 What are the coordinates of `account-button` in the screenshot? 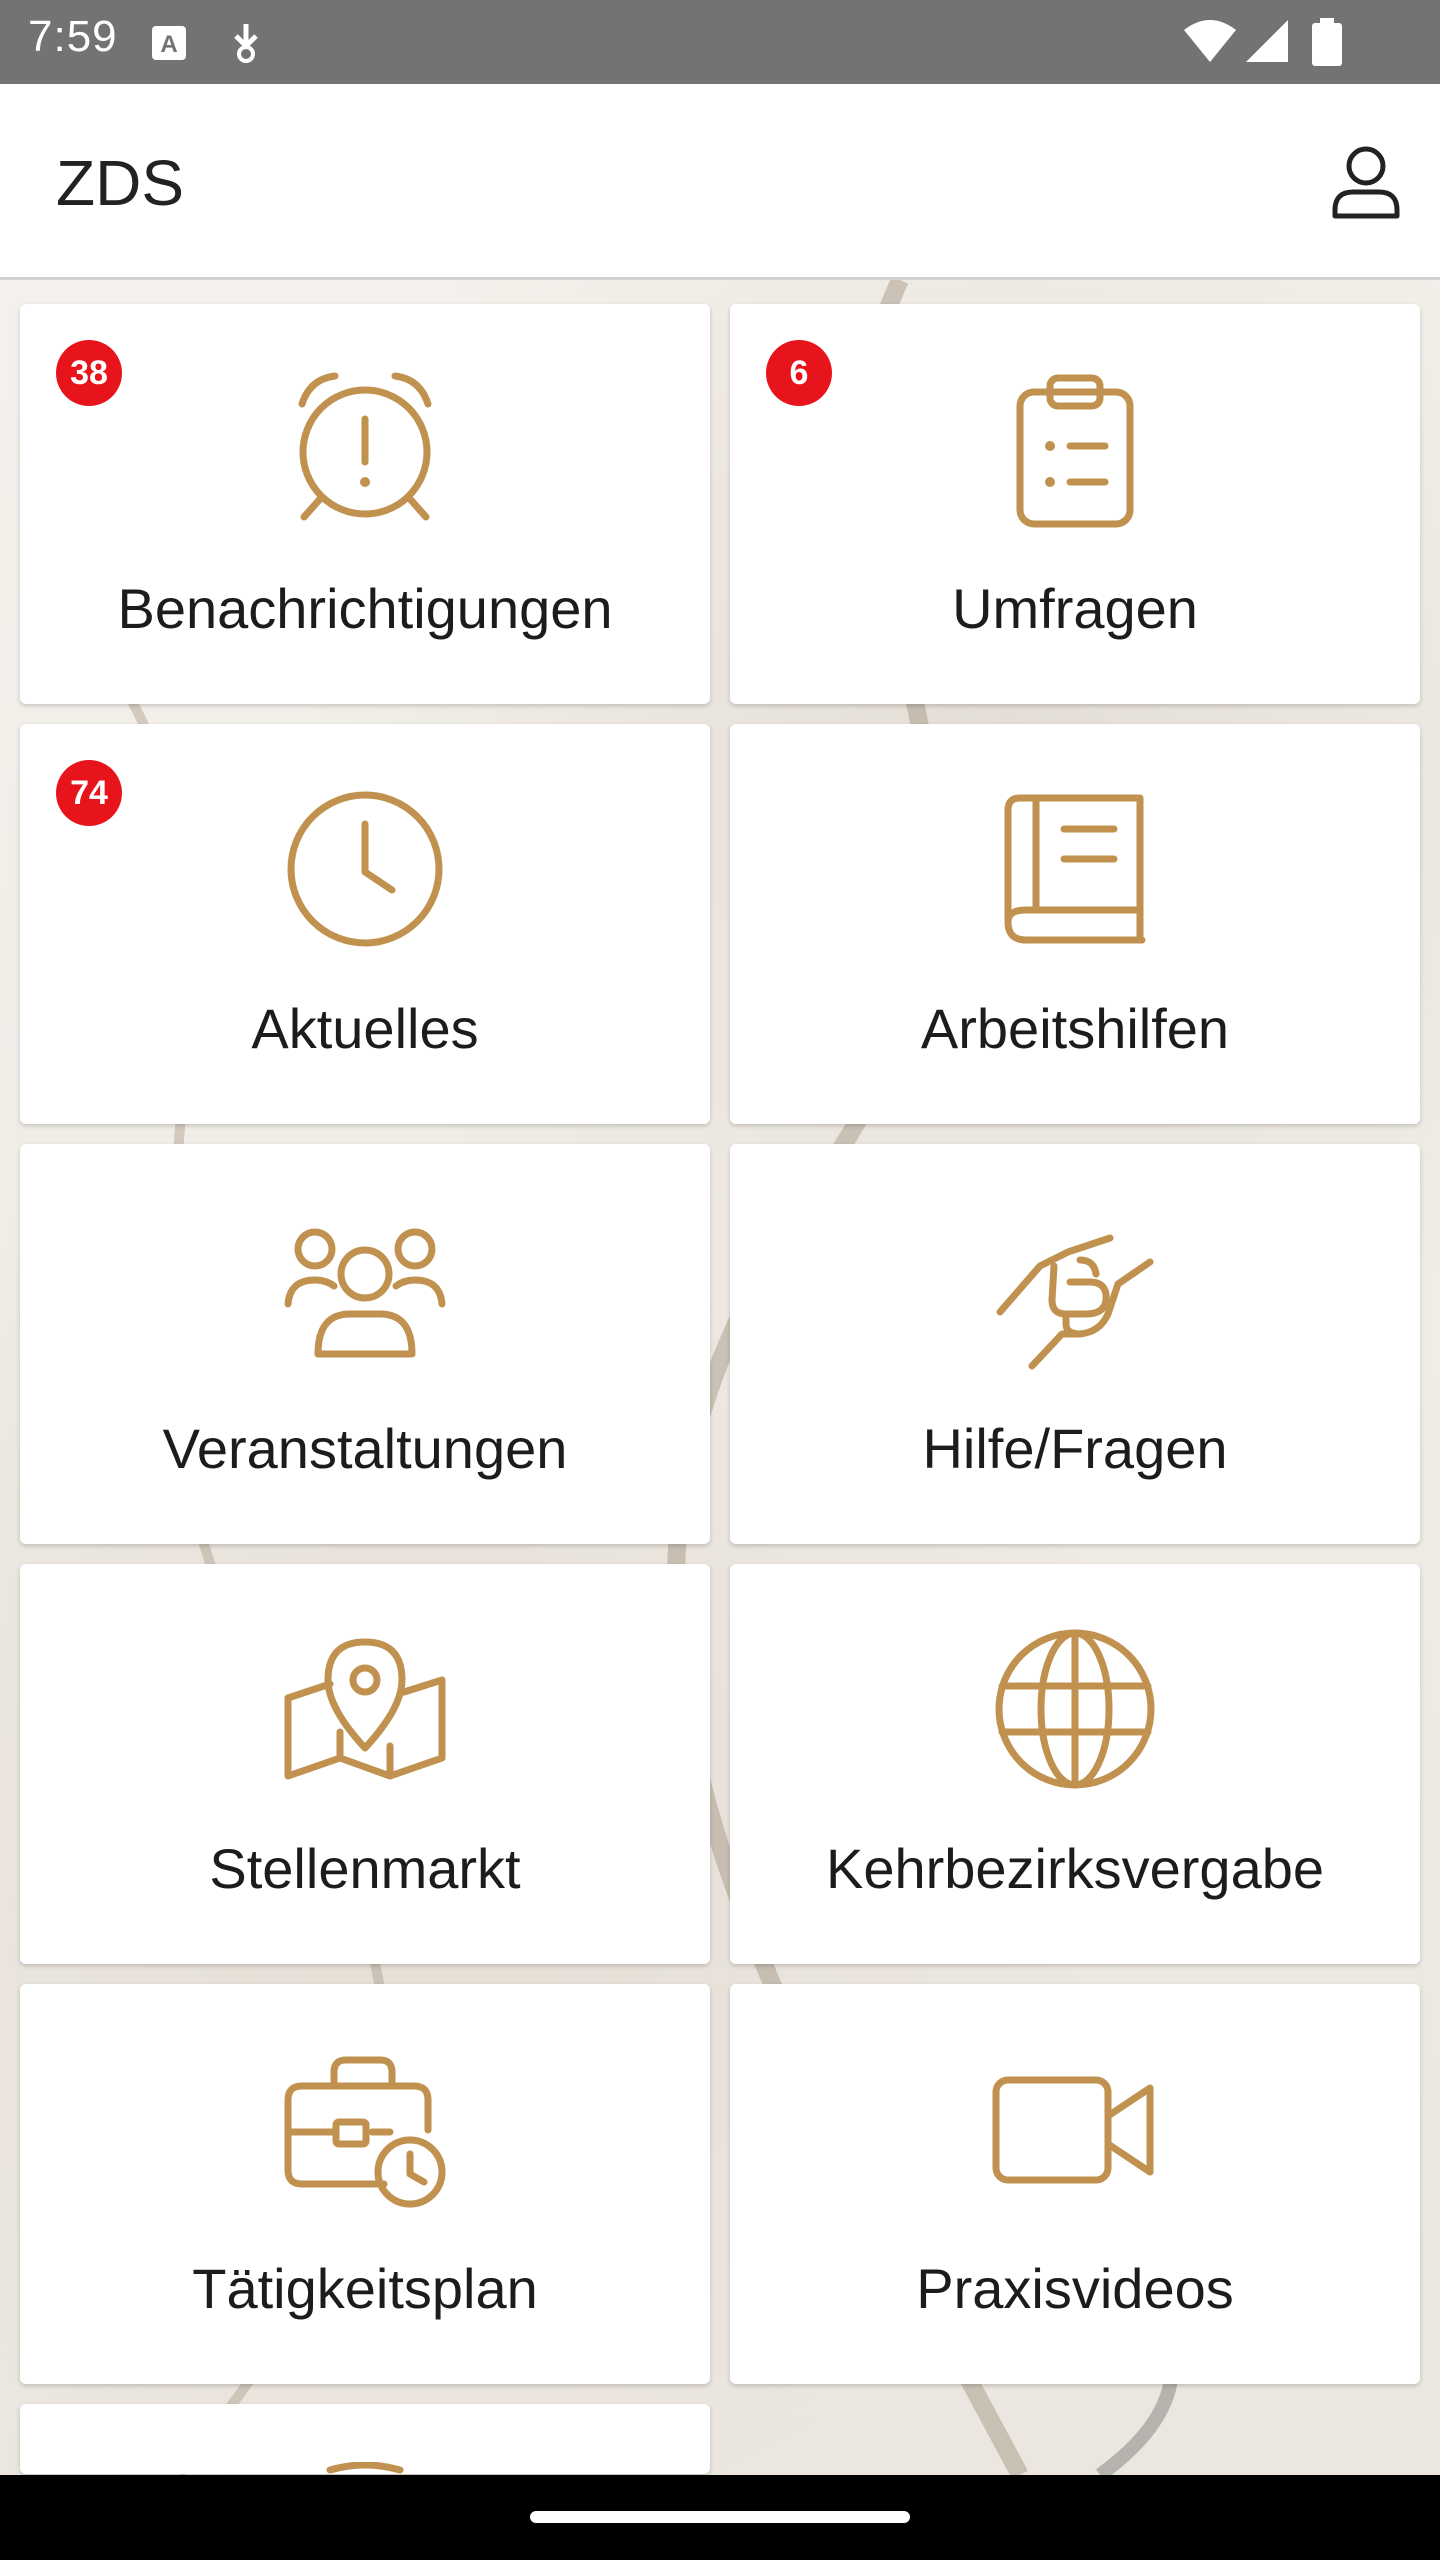 It's located at (1366, 182).